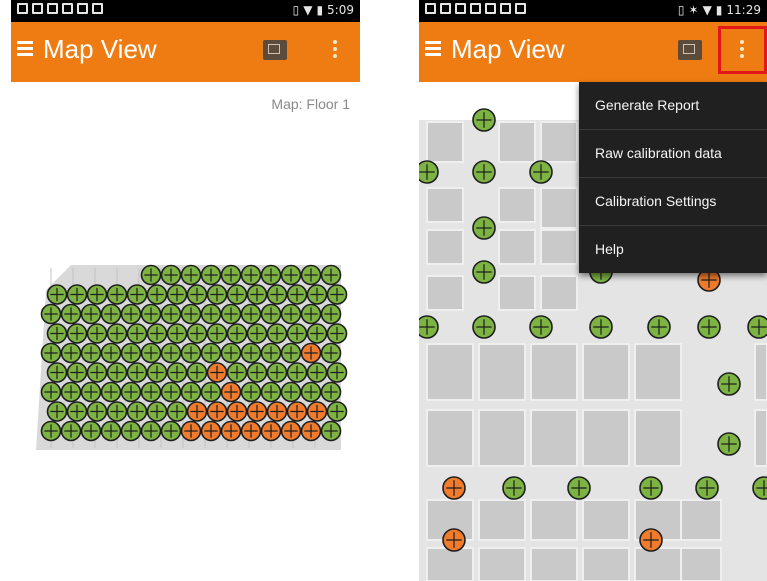 The width and height of the screenshot is (767, 581). I want to click on menu-item-generate-report: Generate Report, so click(673, 106).